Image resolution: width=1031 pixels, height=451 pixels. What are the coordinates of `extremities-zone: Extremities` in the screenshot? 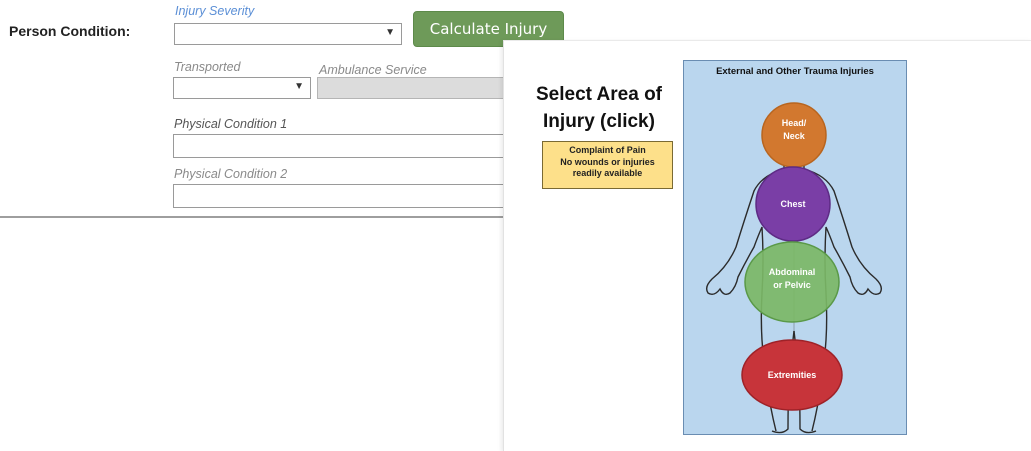 It's located at (792, 375).